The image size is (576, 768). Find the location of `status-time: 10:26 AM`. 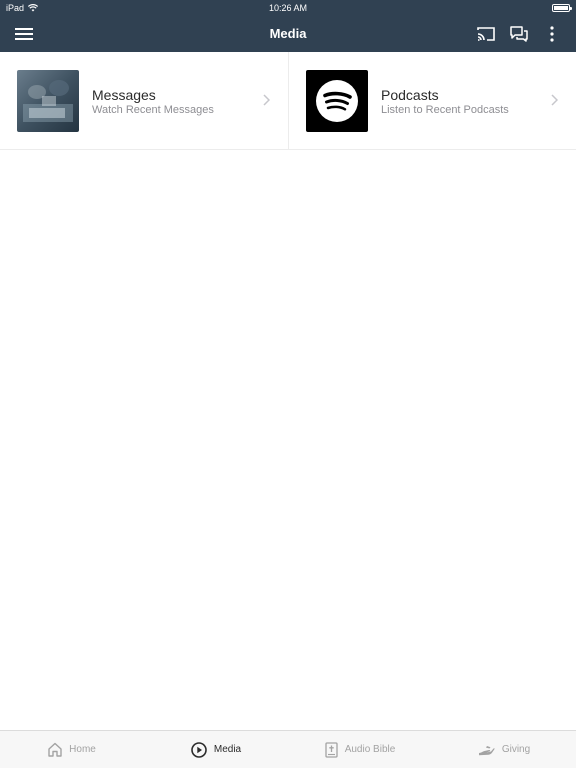

status-time: 10:26 AM is located at coordinates (288, 8).